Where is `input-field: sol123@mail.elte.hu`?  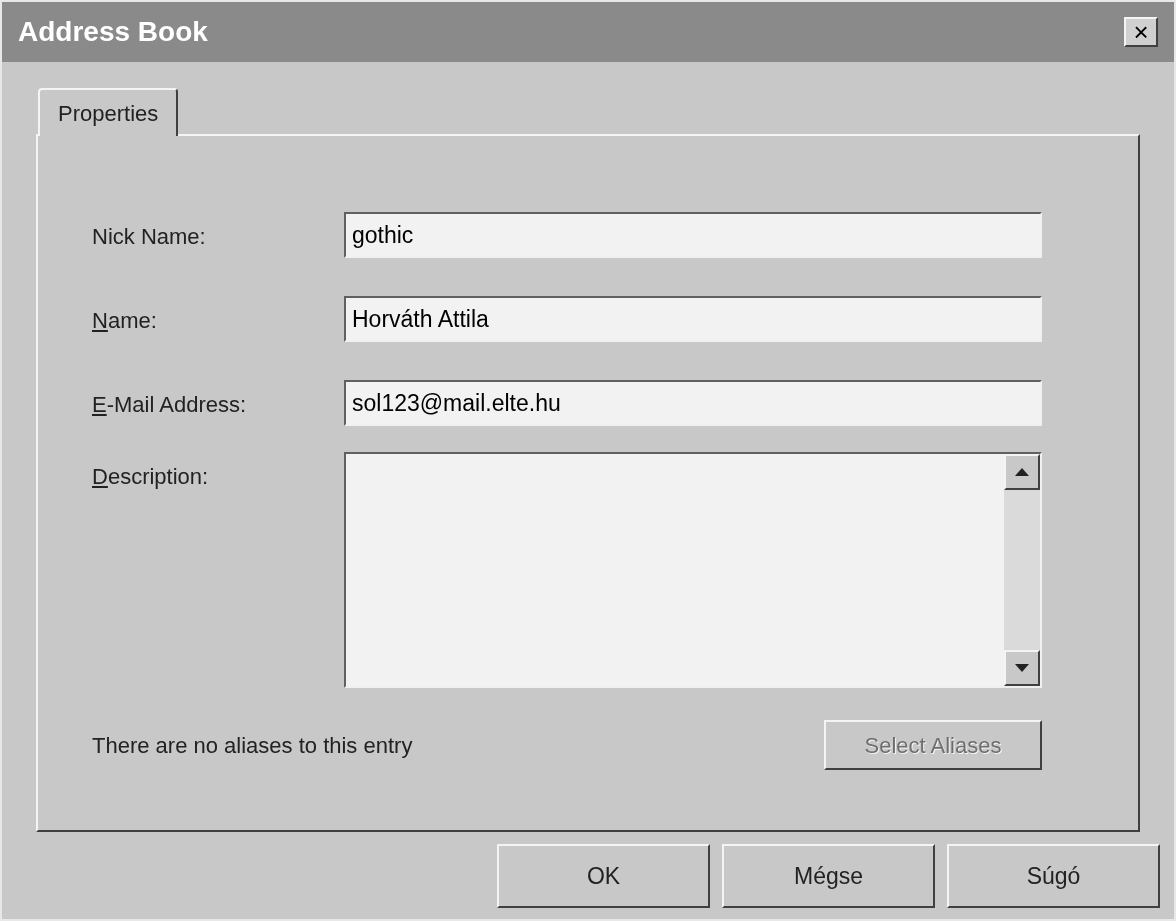 input-field: sol123@mail.elte.hu is located at coordinates (693, 403).